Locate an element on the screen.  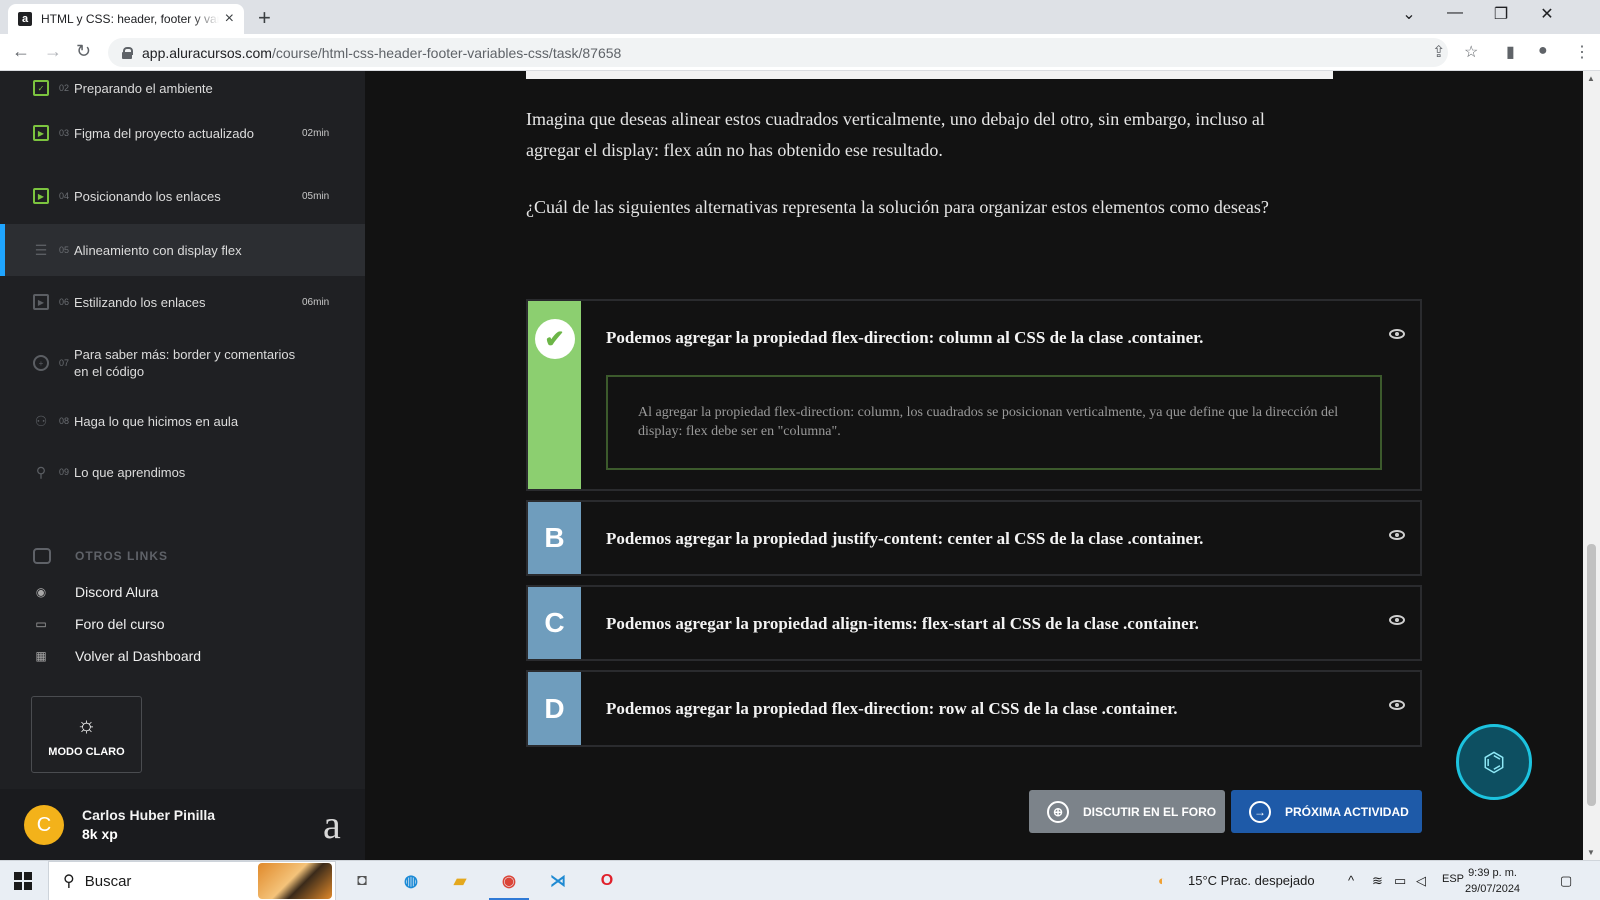
lesson-label: Posicionando los enlaces is located at coordinates (147, 196).